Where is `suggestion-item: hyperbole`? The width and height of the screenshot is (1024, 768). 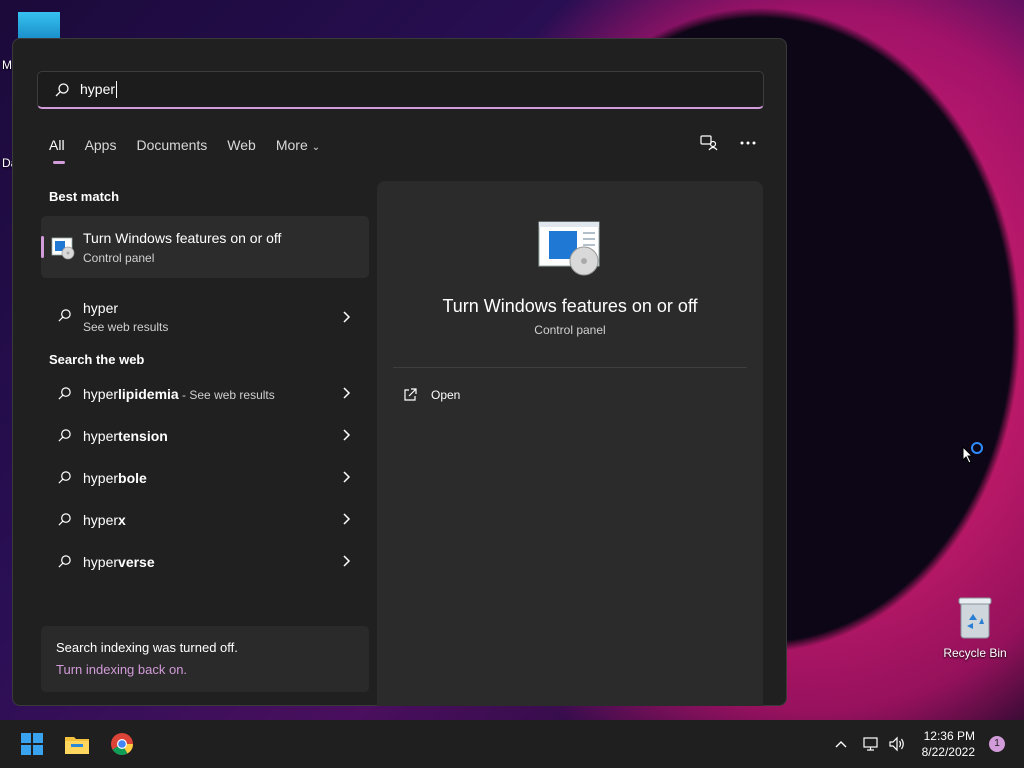
suggestion-item: hyperbole is located at coordinates (205, 478).